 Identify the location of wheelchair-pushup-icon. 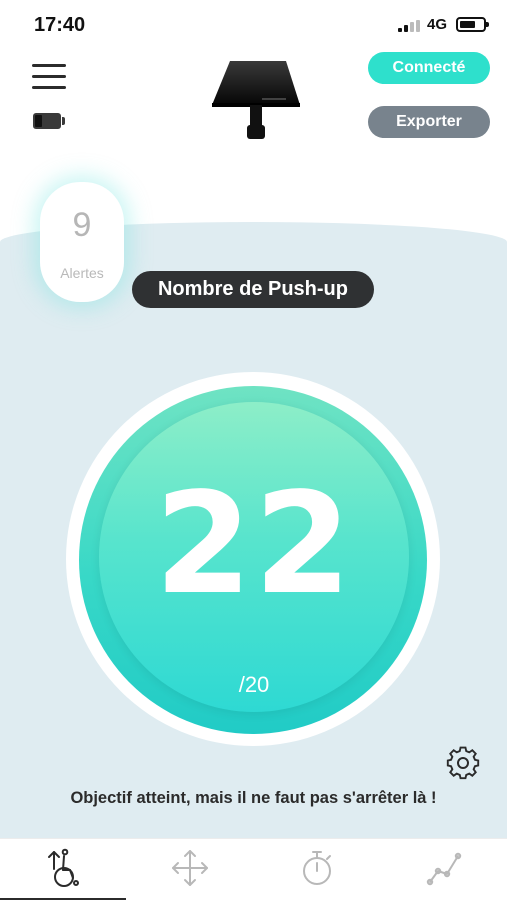
(63, 867).